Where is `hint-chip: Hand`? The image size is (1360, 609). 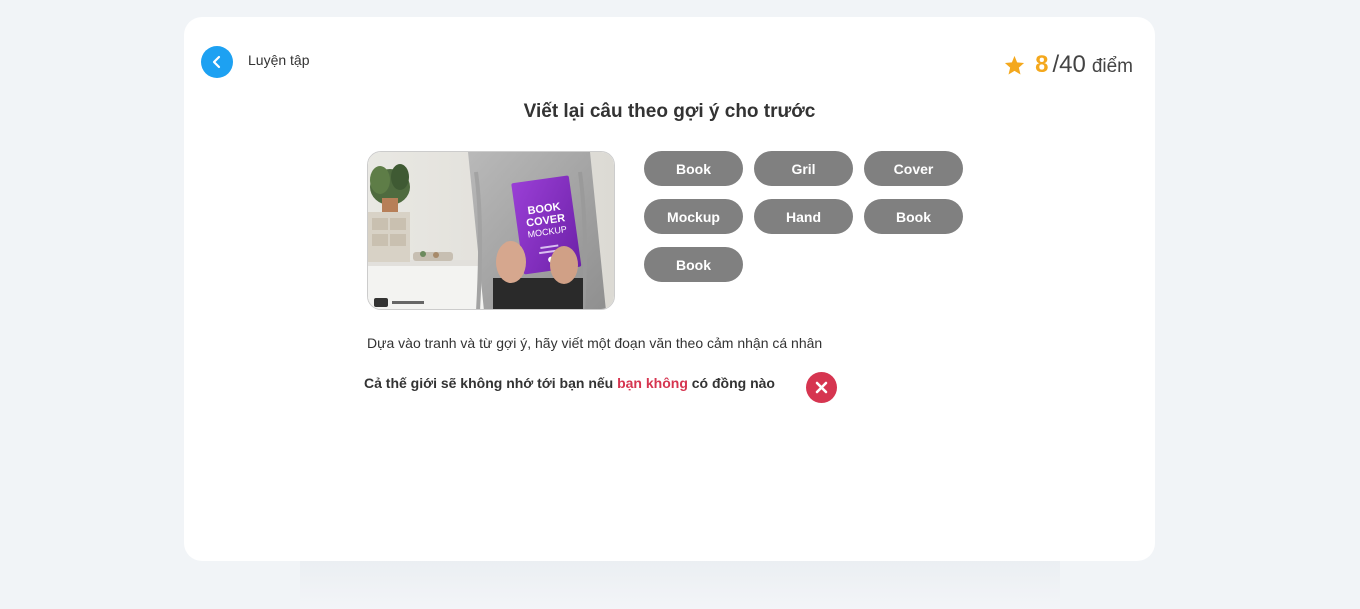 hint-chip: Hand is located at coordinates (803, 216).